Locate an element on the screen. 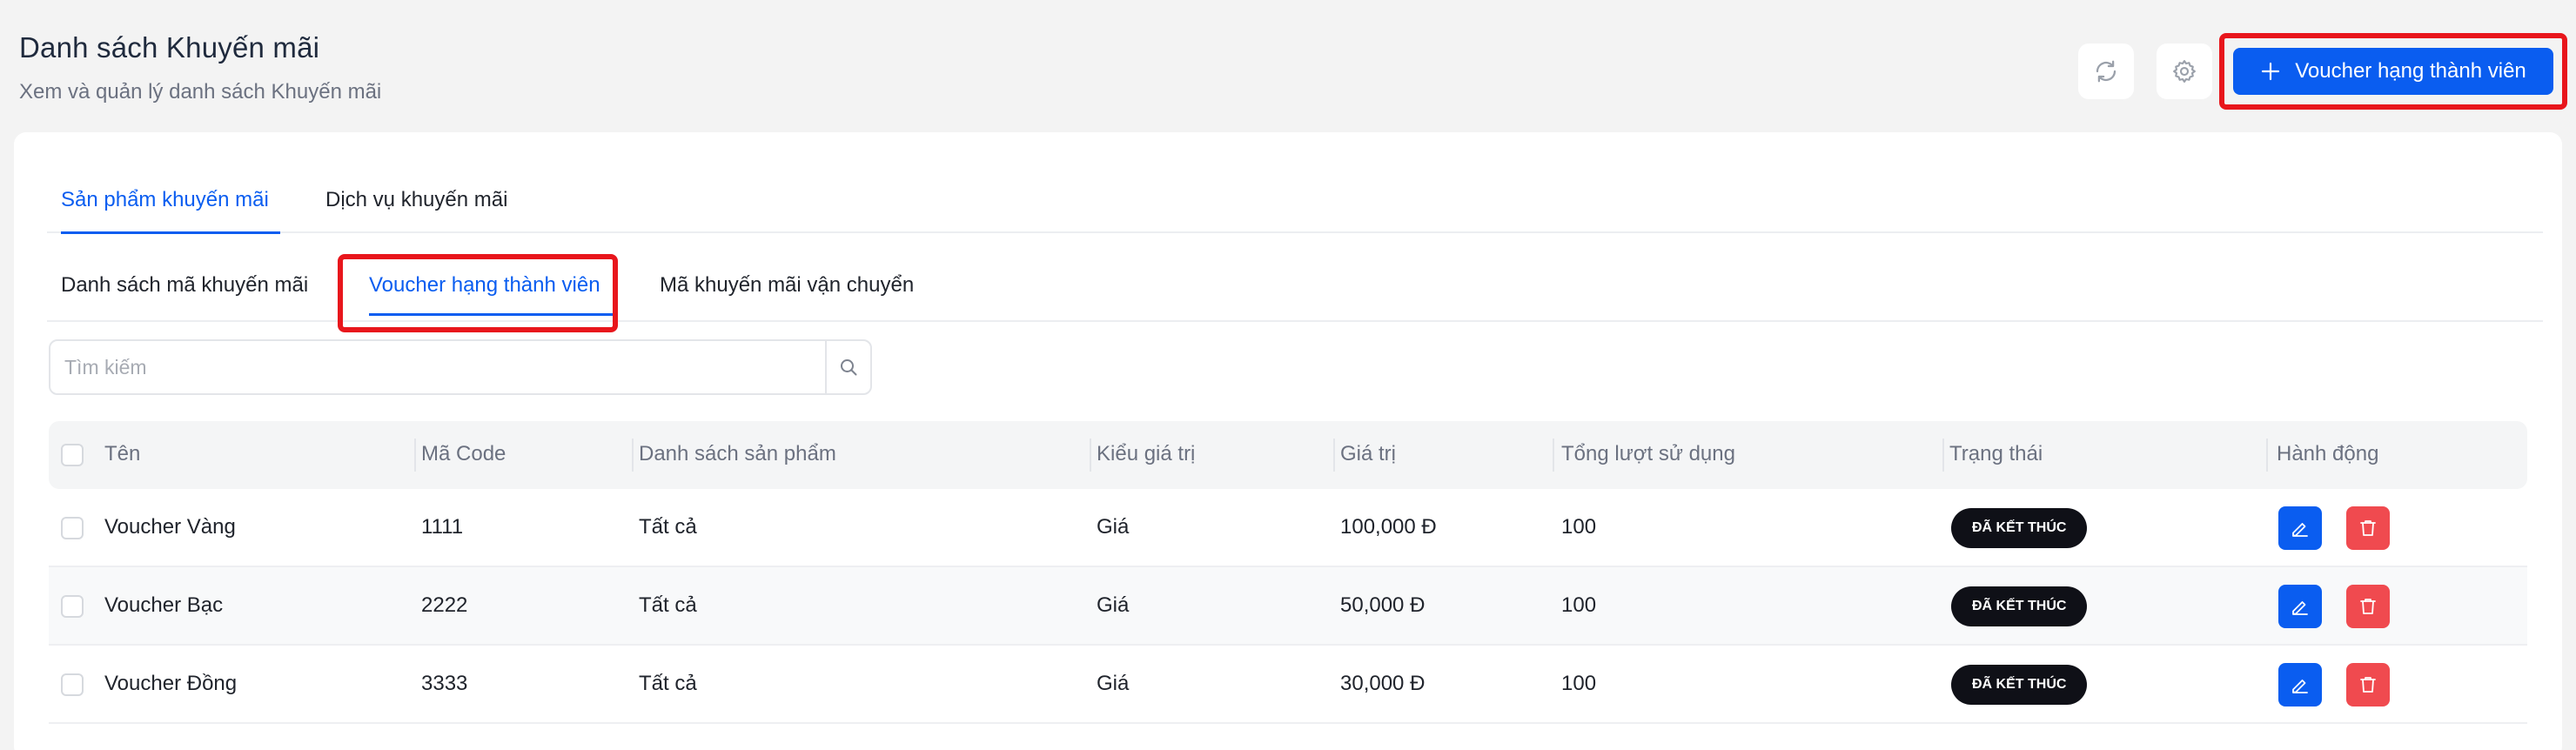  column-header-status: Trạng thái is located at coordinates (1996, 453).